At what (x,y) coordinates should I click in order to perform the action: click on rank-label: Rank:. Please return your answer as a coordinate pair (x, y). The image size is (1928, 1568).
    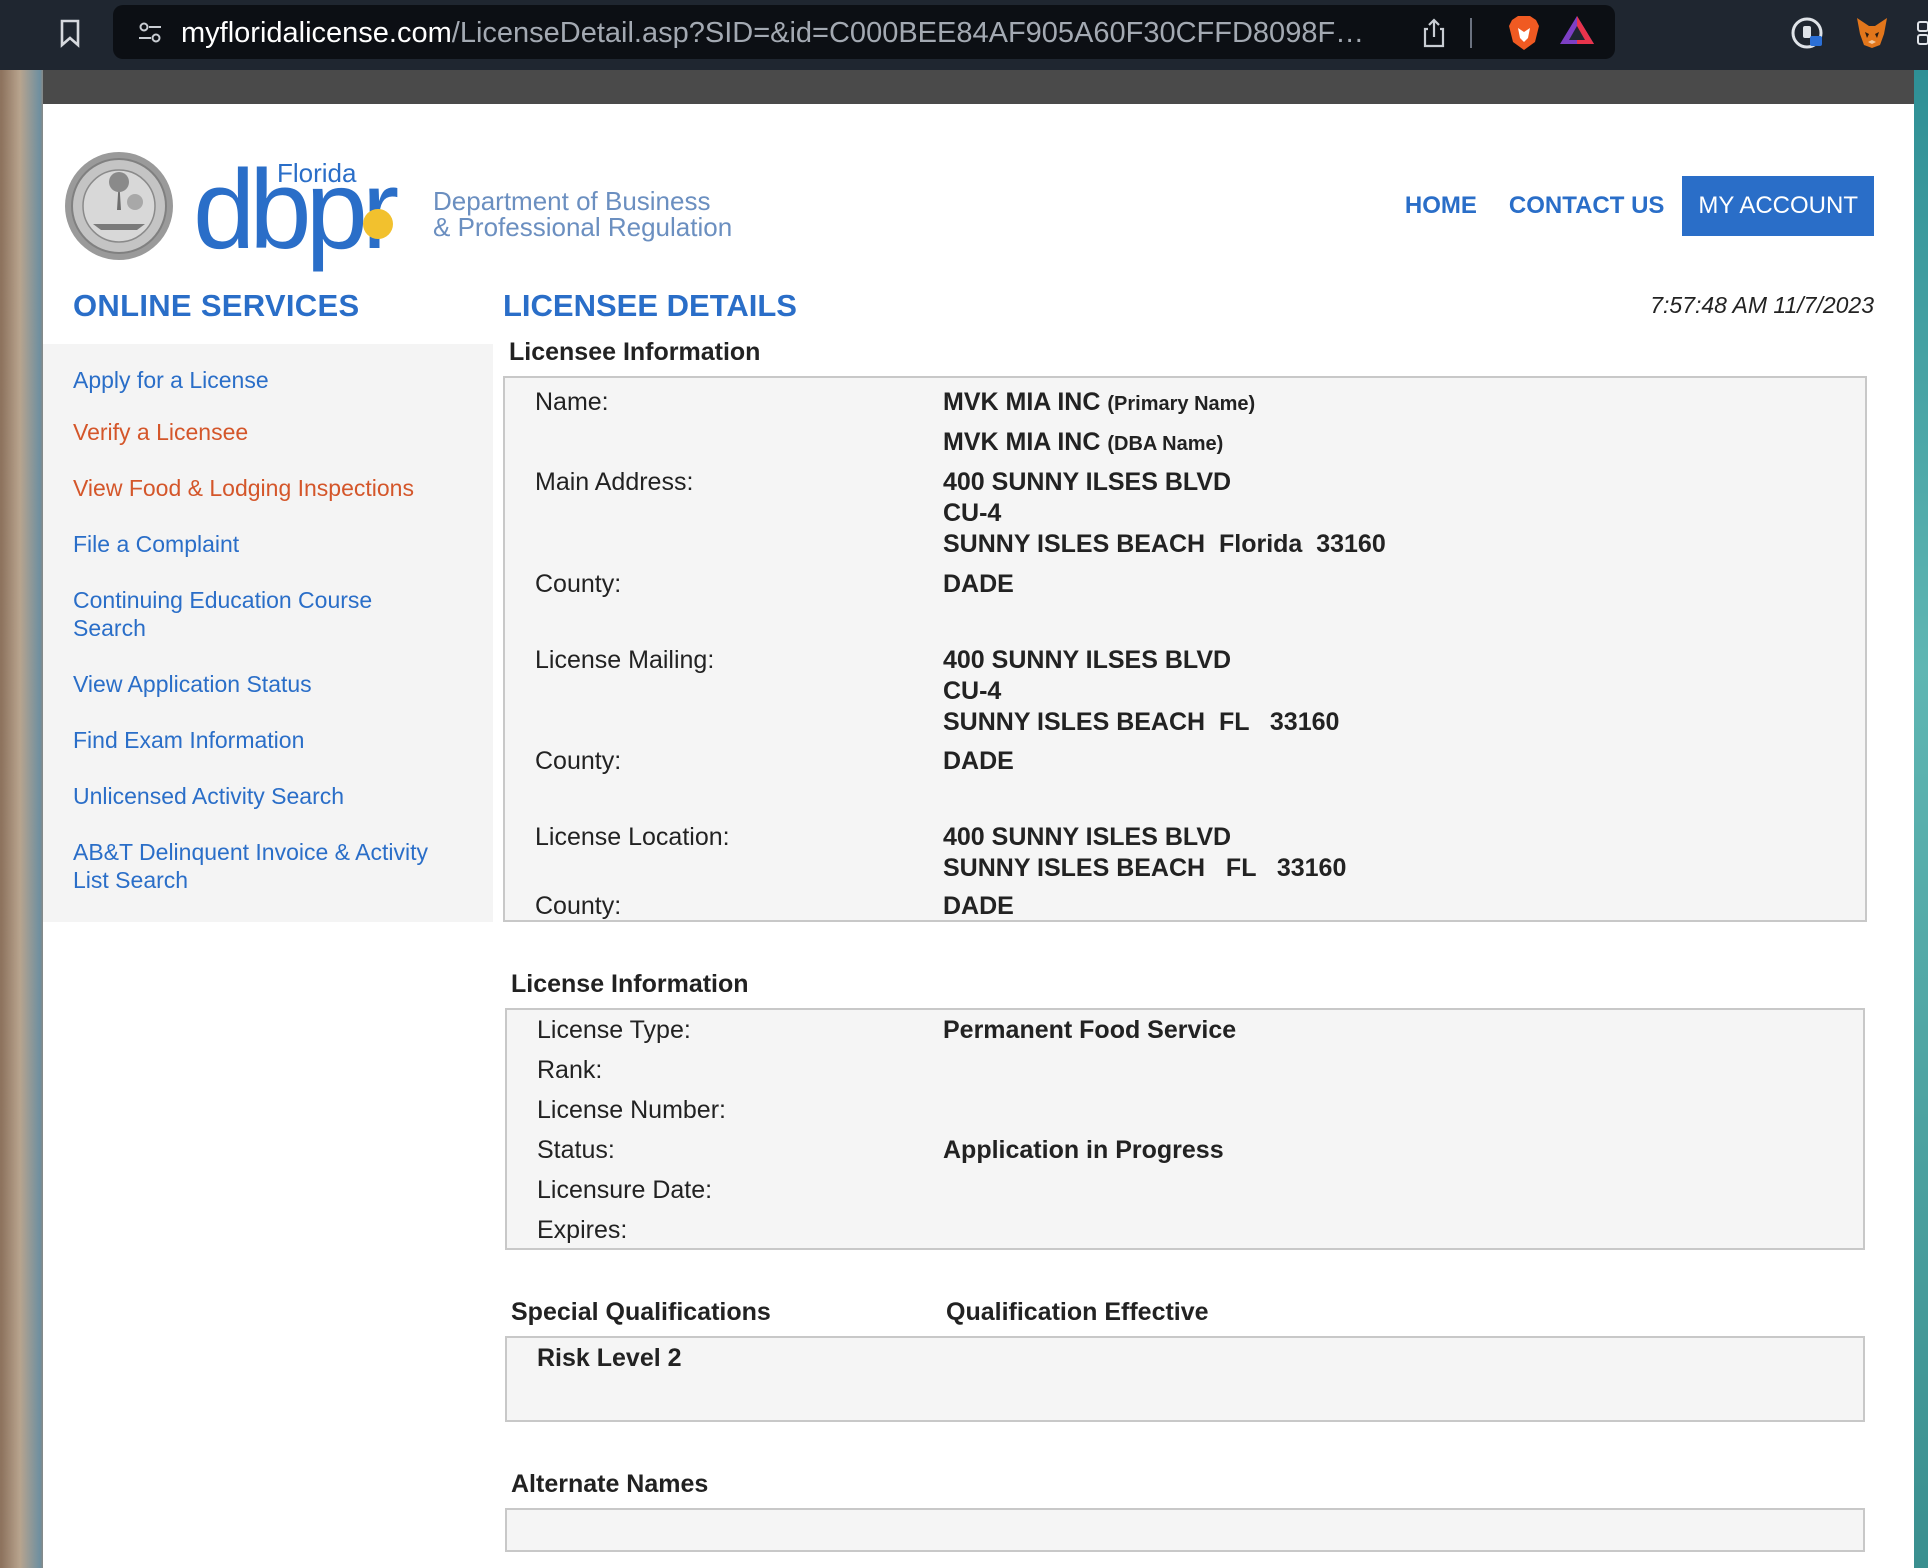
    Looking at the image, I should click on (570, 1070).